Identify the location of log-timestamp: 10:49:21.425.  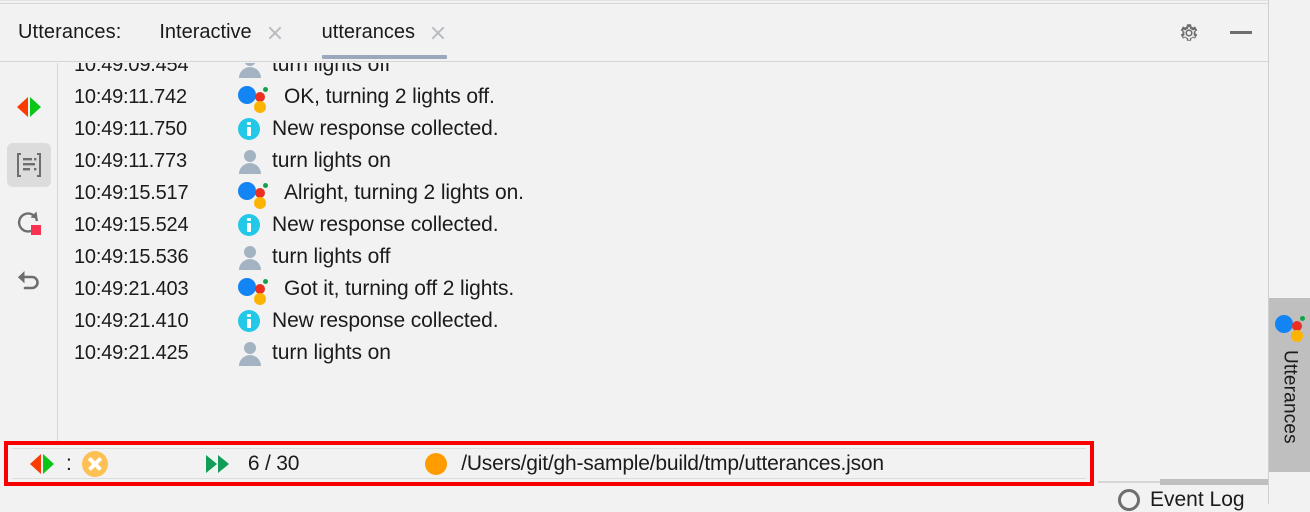
(131, 352).